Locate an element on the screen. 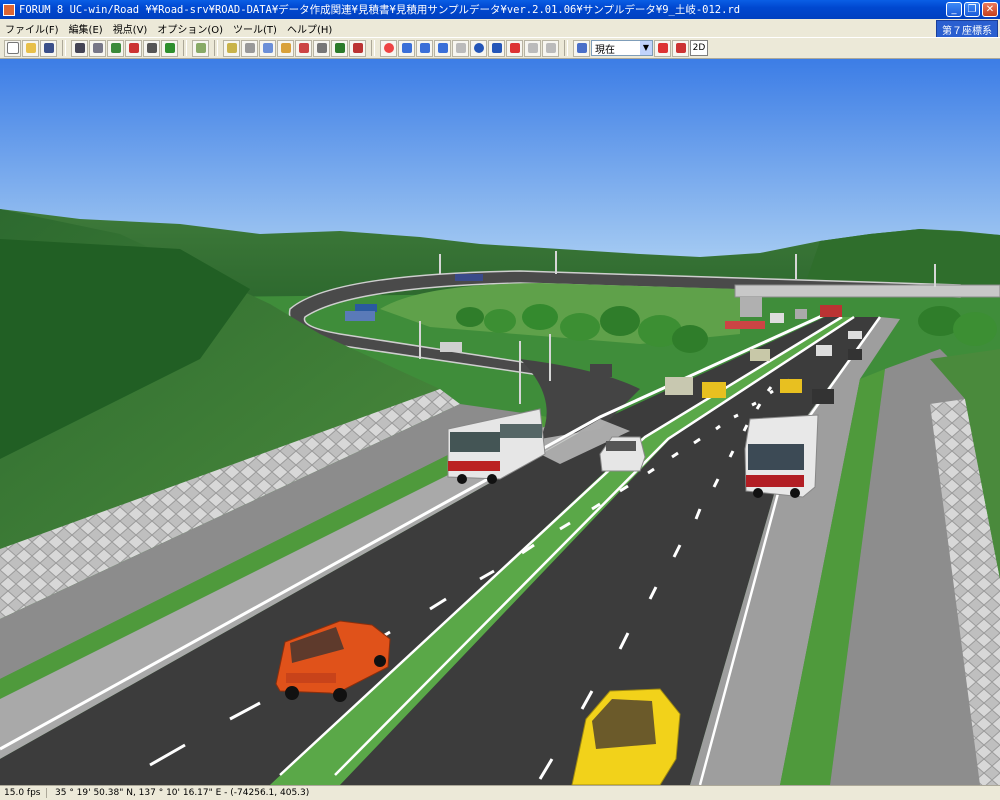  forest-button is located at coordinates (339, 48).